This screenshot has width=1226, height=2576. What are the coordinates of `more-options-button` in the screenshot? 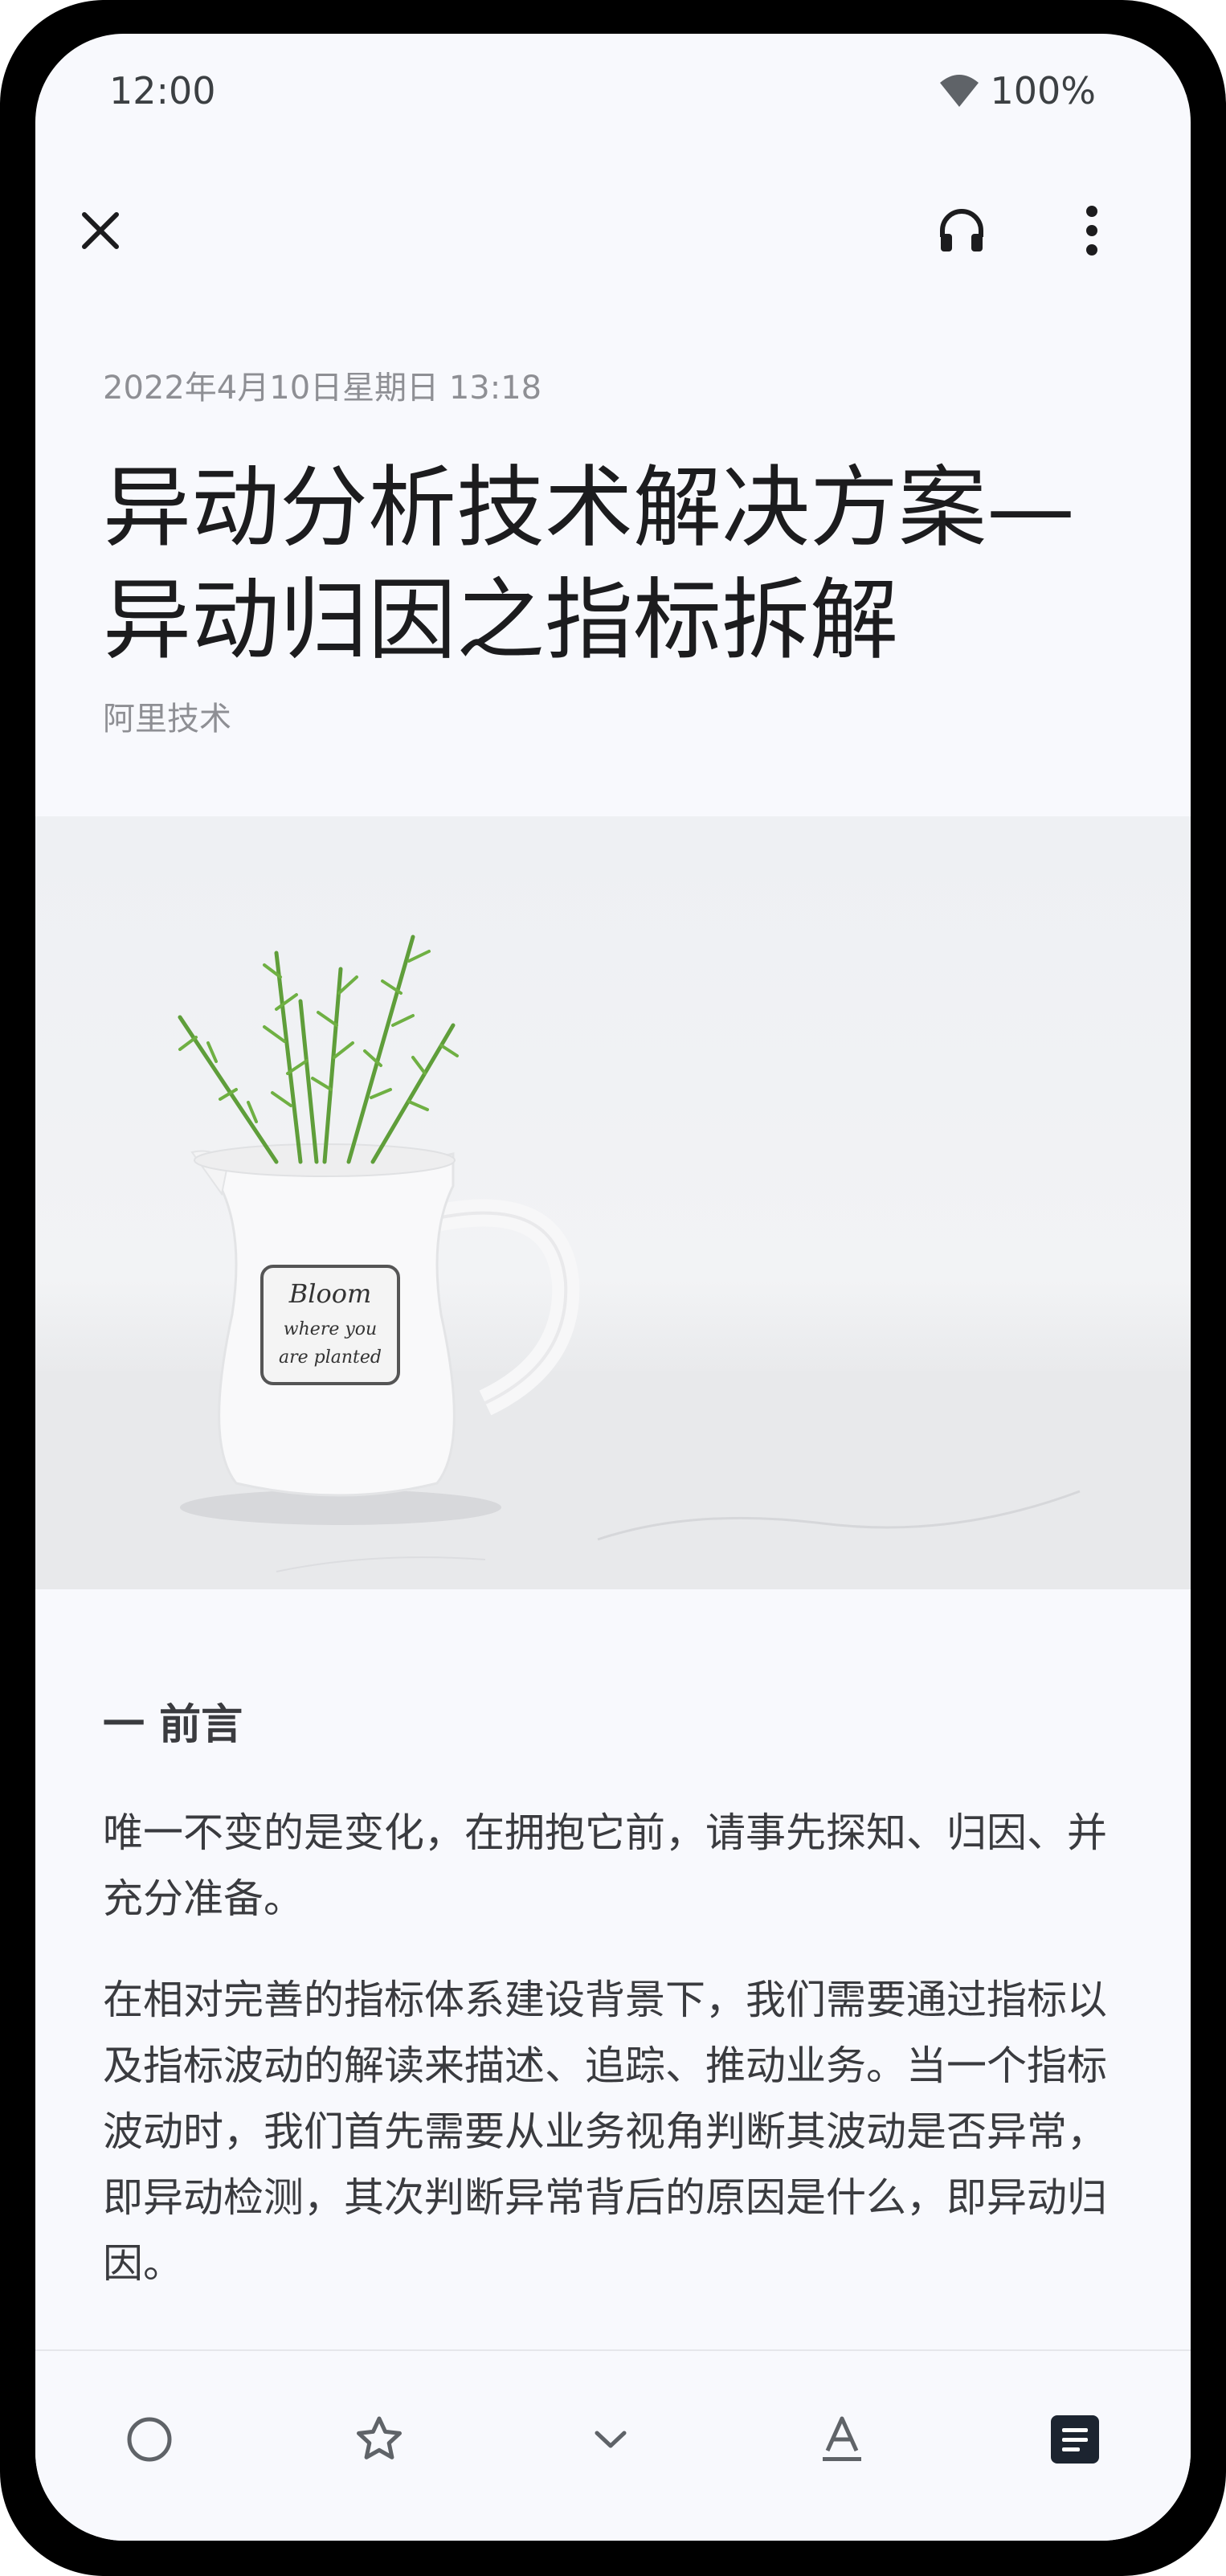 It's located at (1092, 231).